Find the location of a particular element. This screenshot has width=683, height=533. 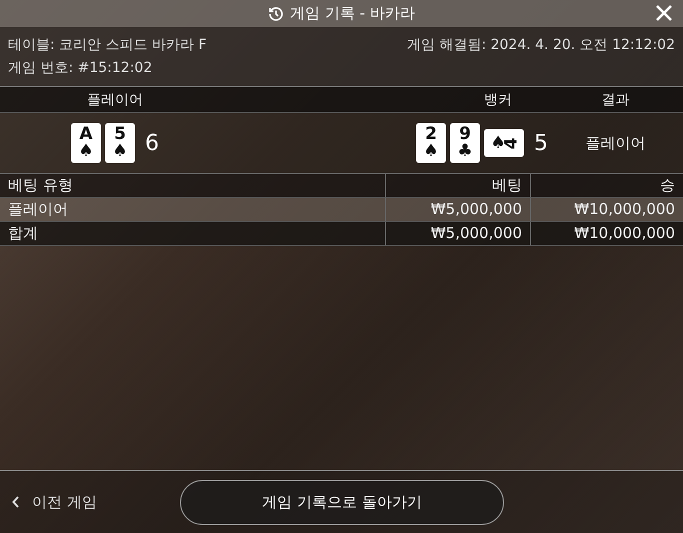

history-icon is located at coordinates (276, 14).